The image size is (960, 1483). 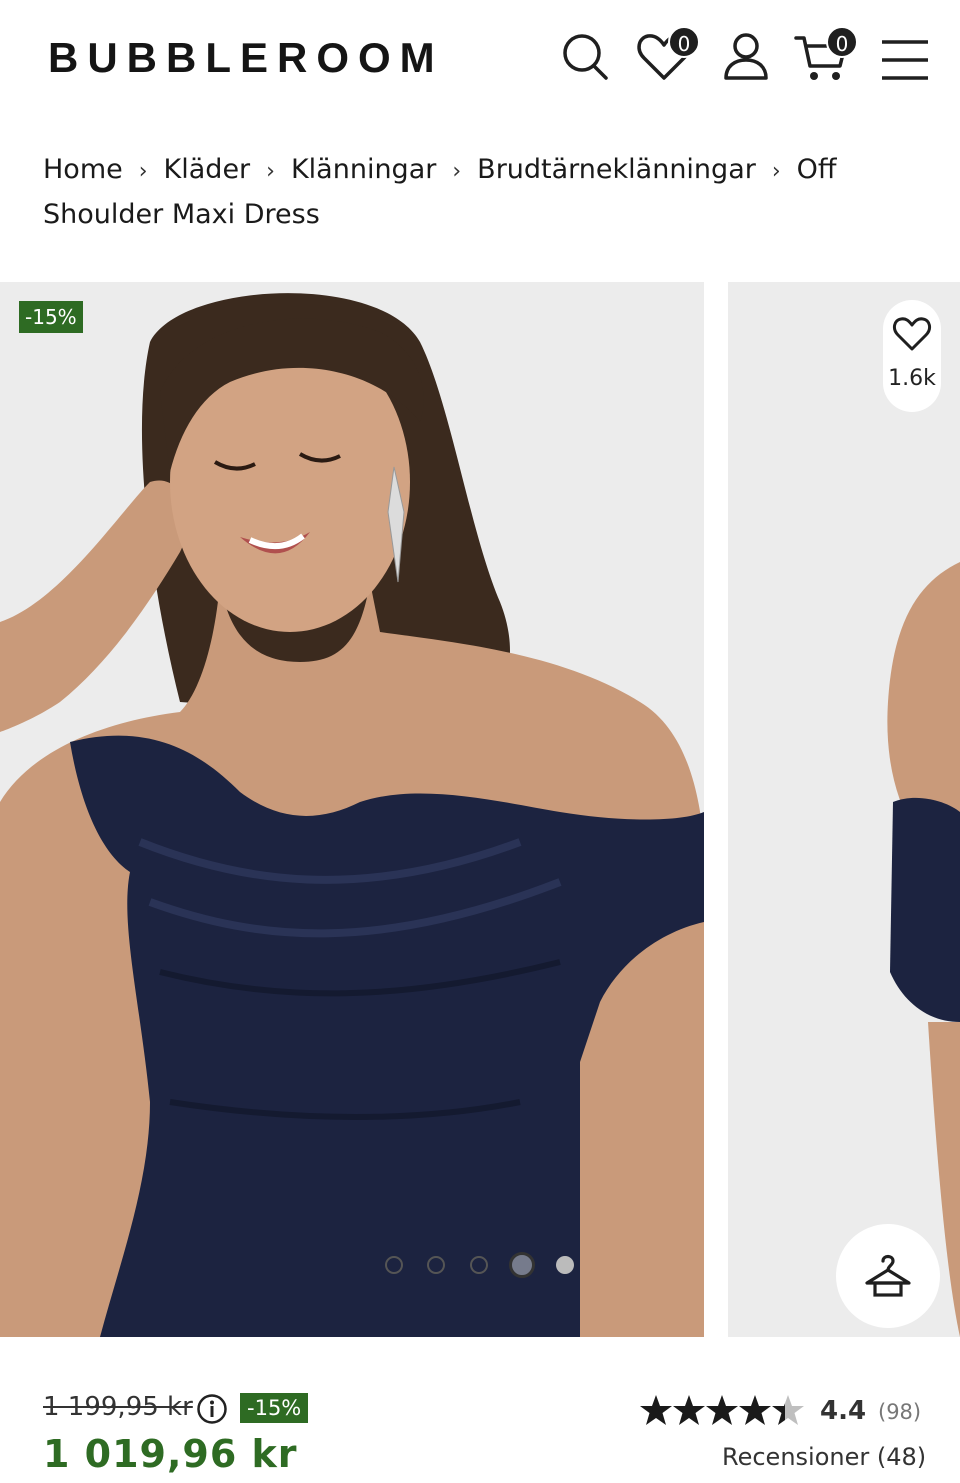 I want to click on menu-icon, so click(x=906, y=56).